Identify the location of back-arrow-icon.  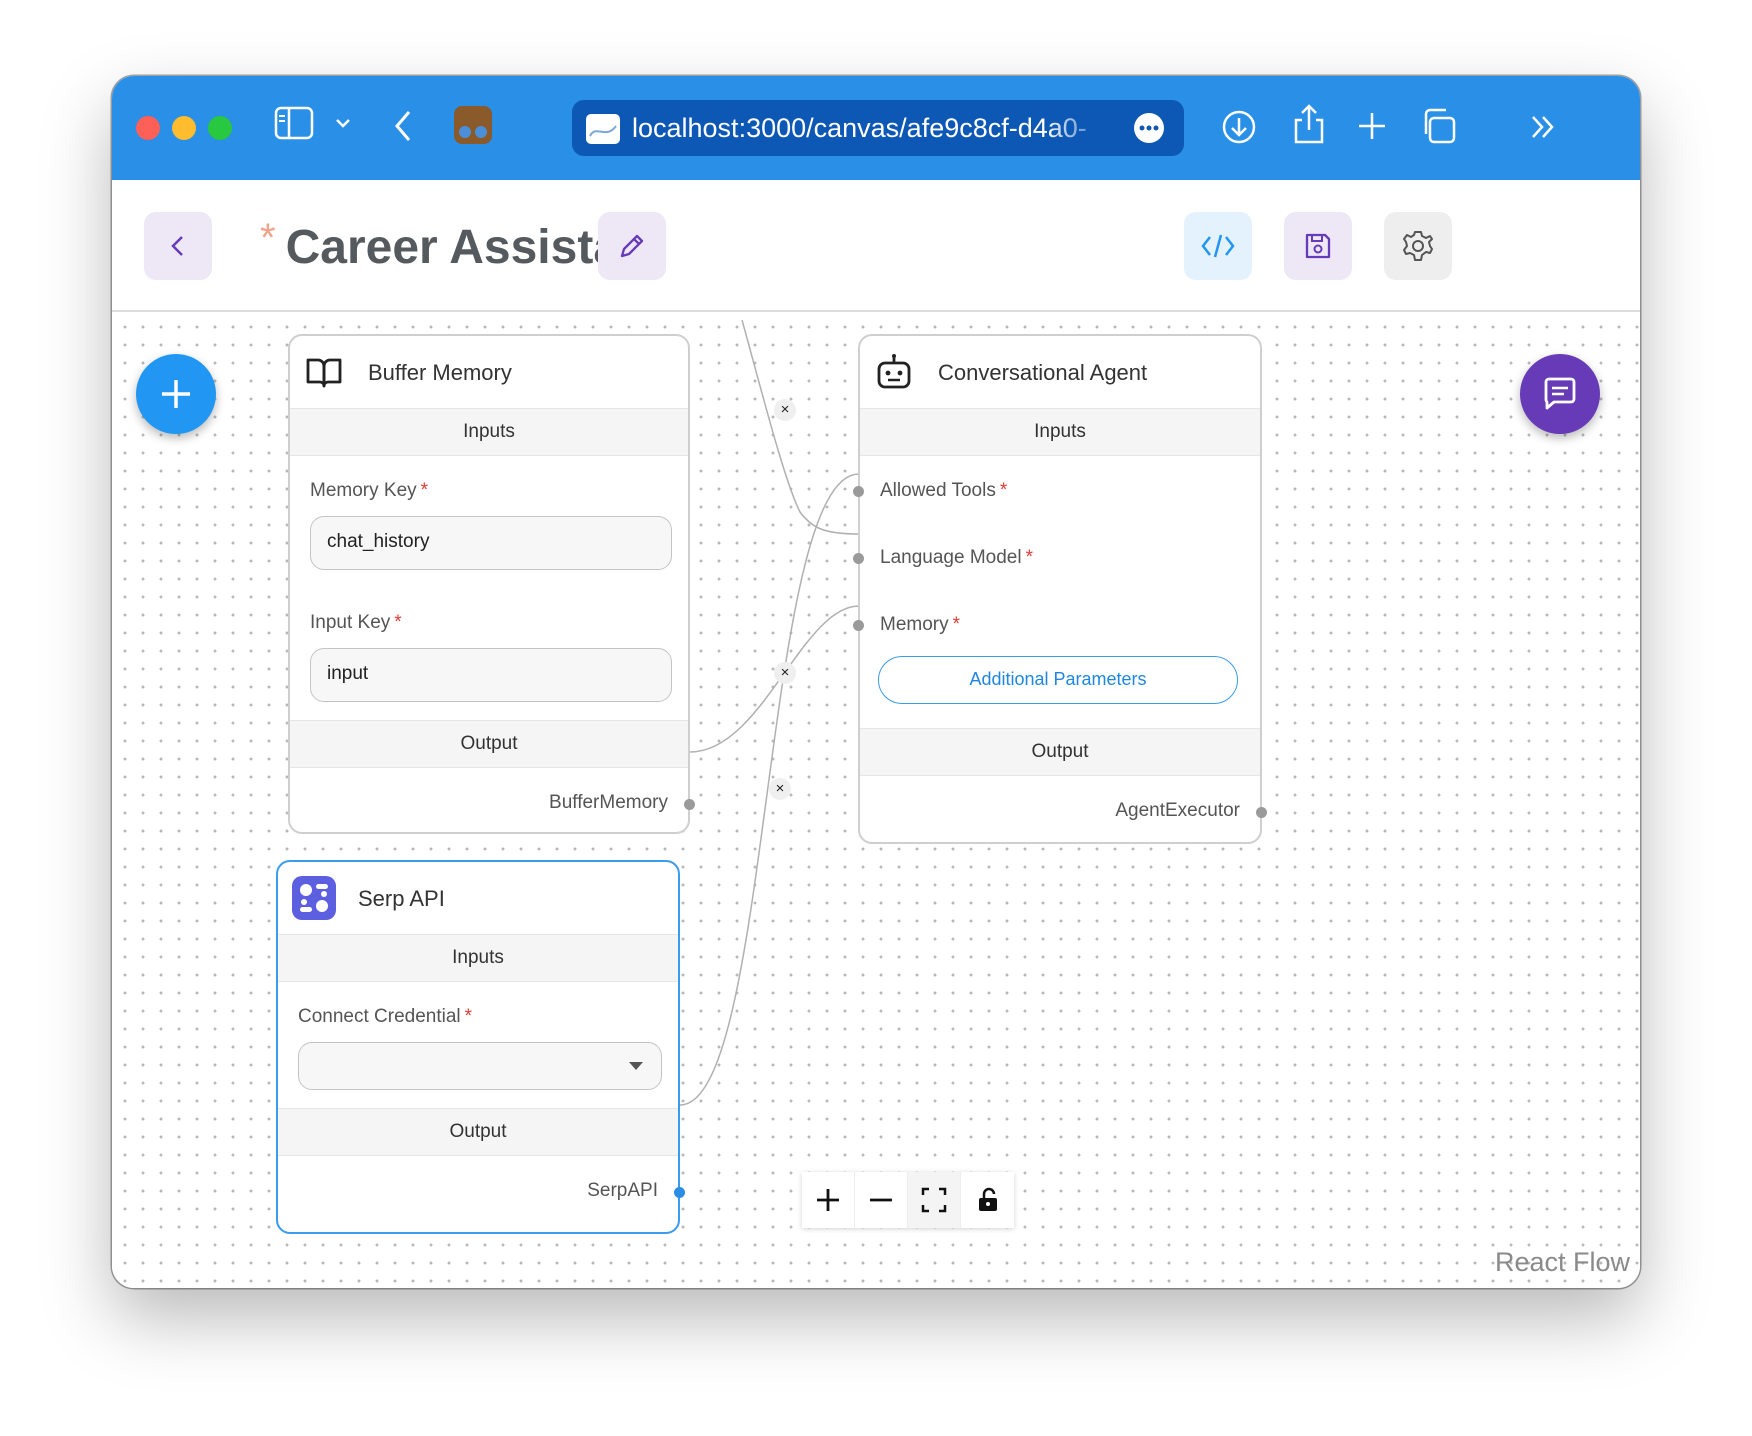
(403, 126).